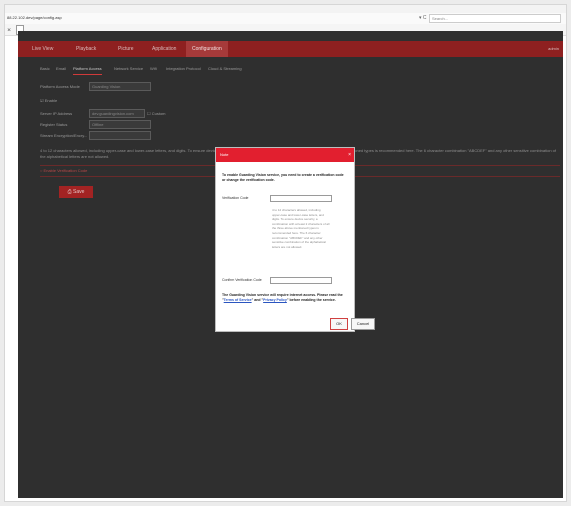 The image size is (571, 506). Describe the element at coordinates (225, 69) in the screenshot. I see `tab-cloud-streaming: Cloud & Streaming` at that location.